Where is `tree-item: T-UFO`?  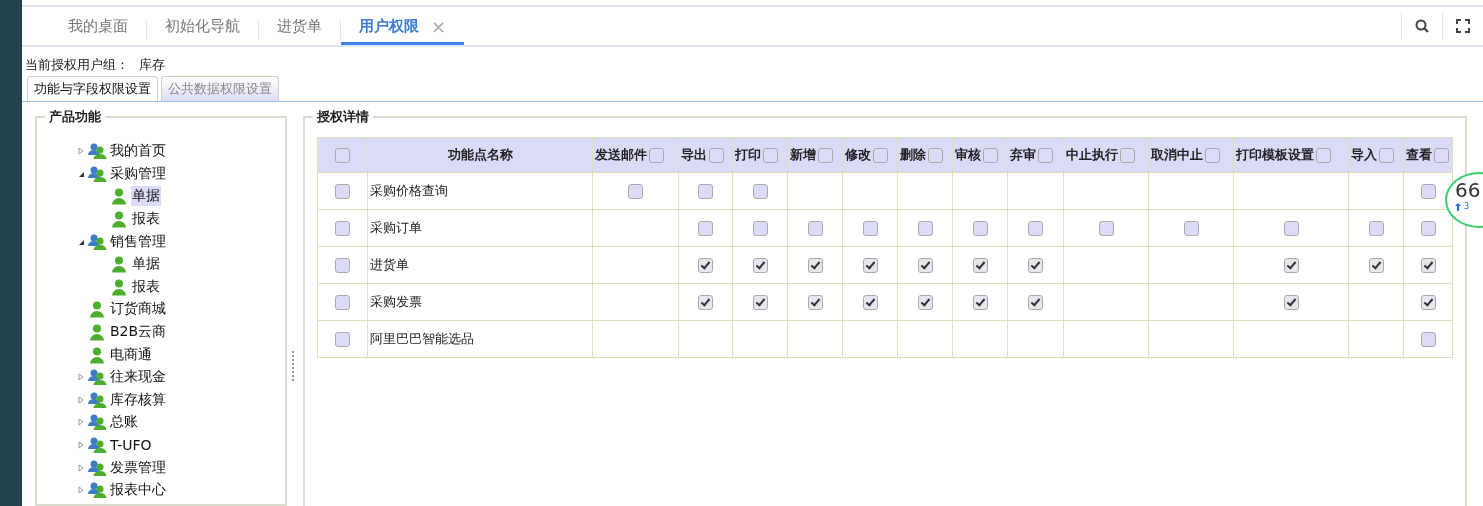 tree-item: T-UFO is located at coordinates (131, 445).